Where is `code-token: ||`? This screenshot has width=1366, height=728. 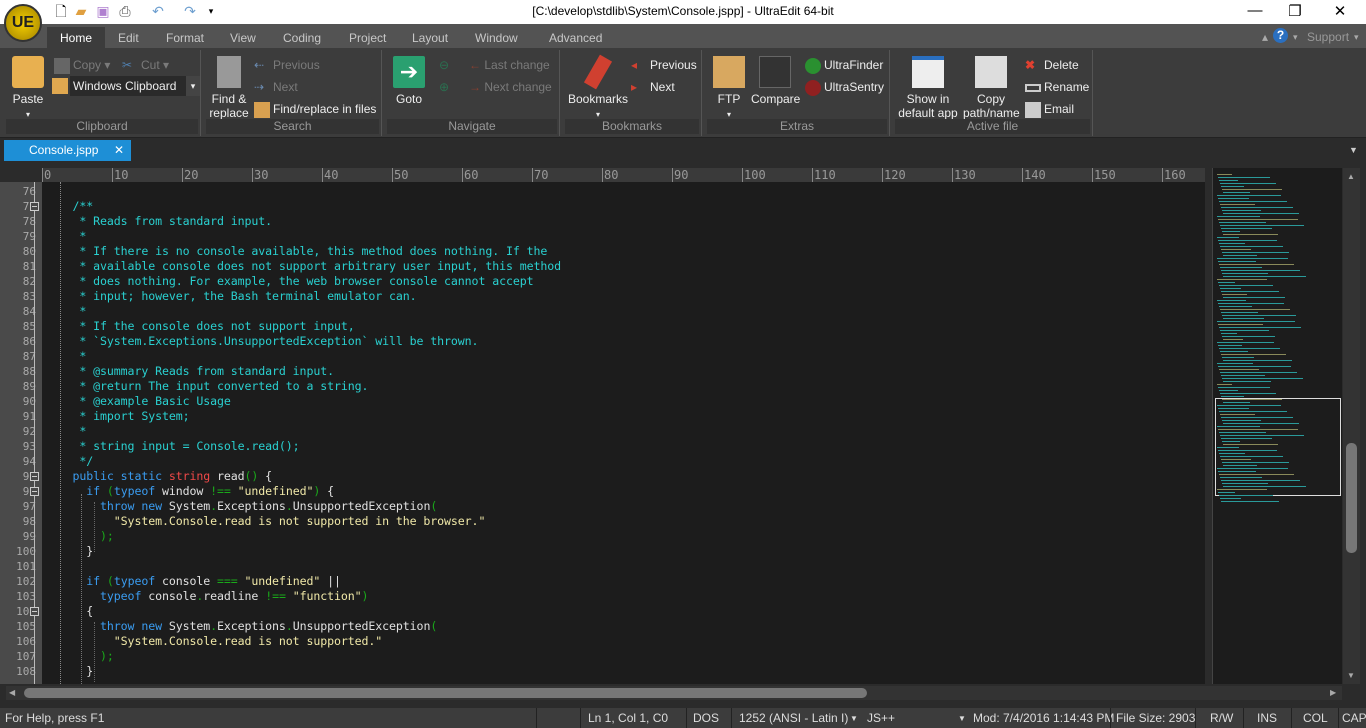 code-token: || is located at coordinates (330, 581).